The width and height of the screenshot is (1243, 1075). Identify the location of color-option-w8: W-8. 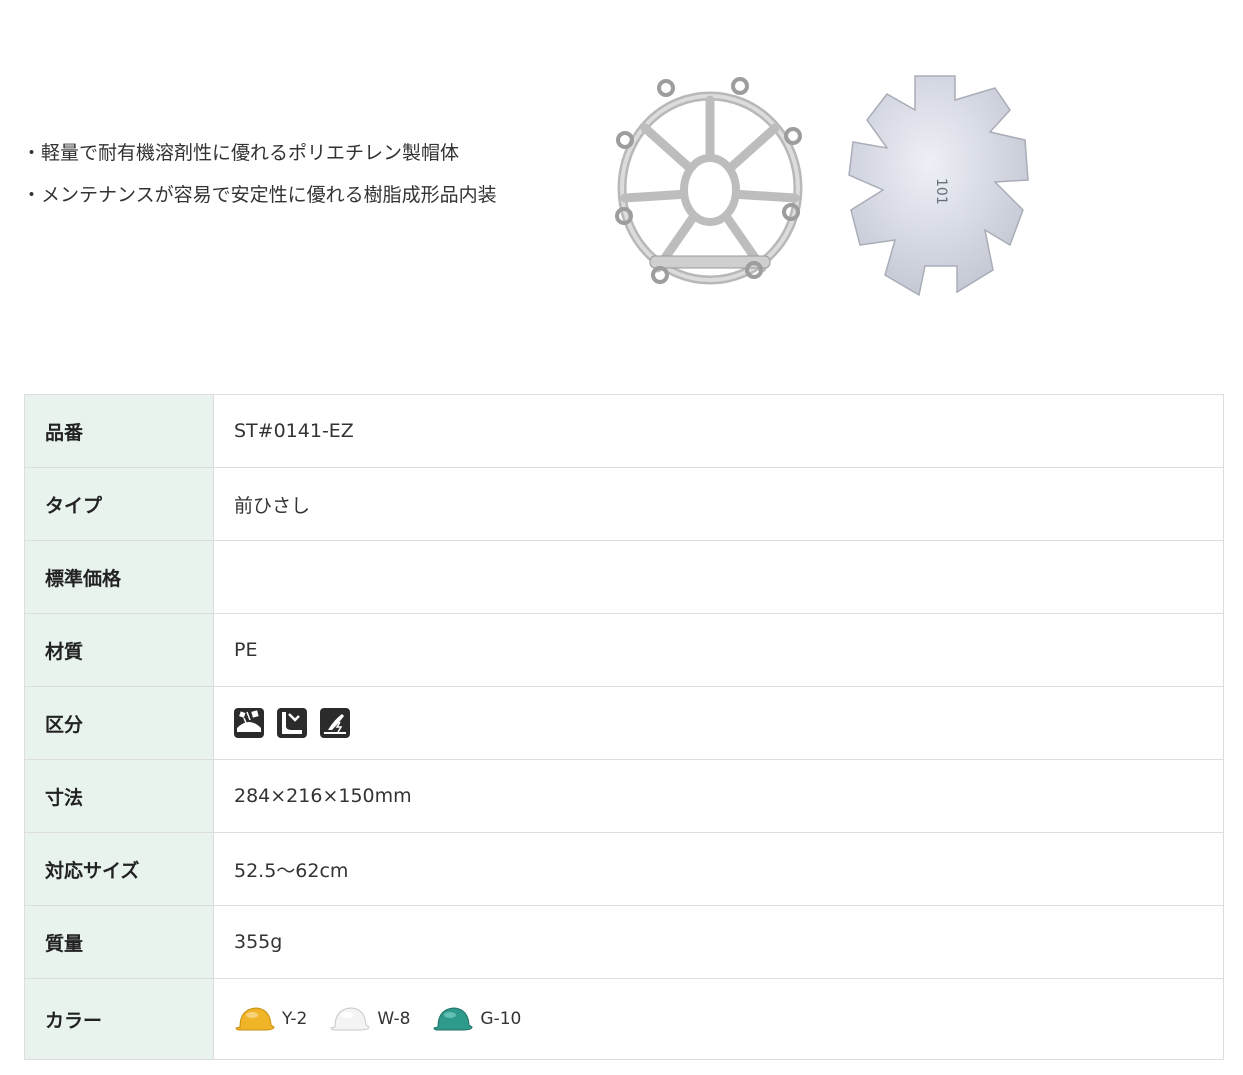
(369, 1019).